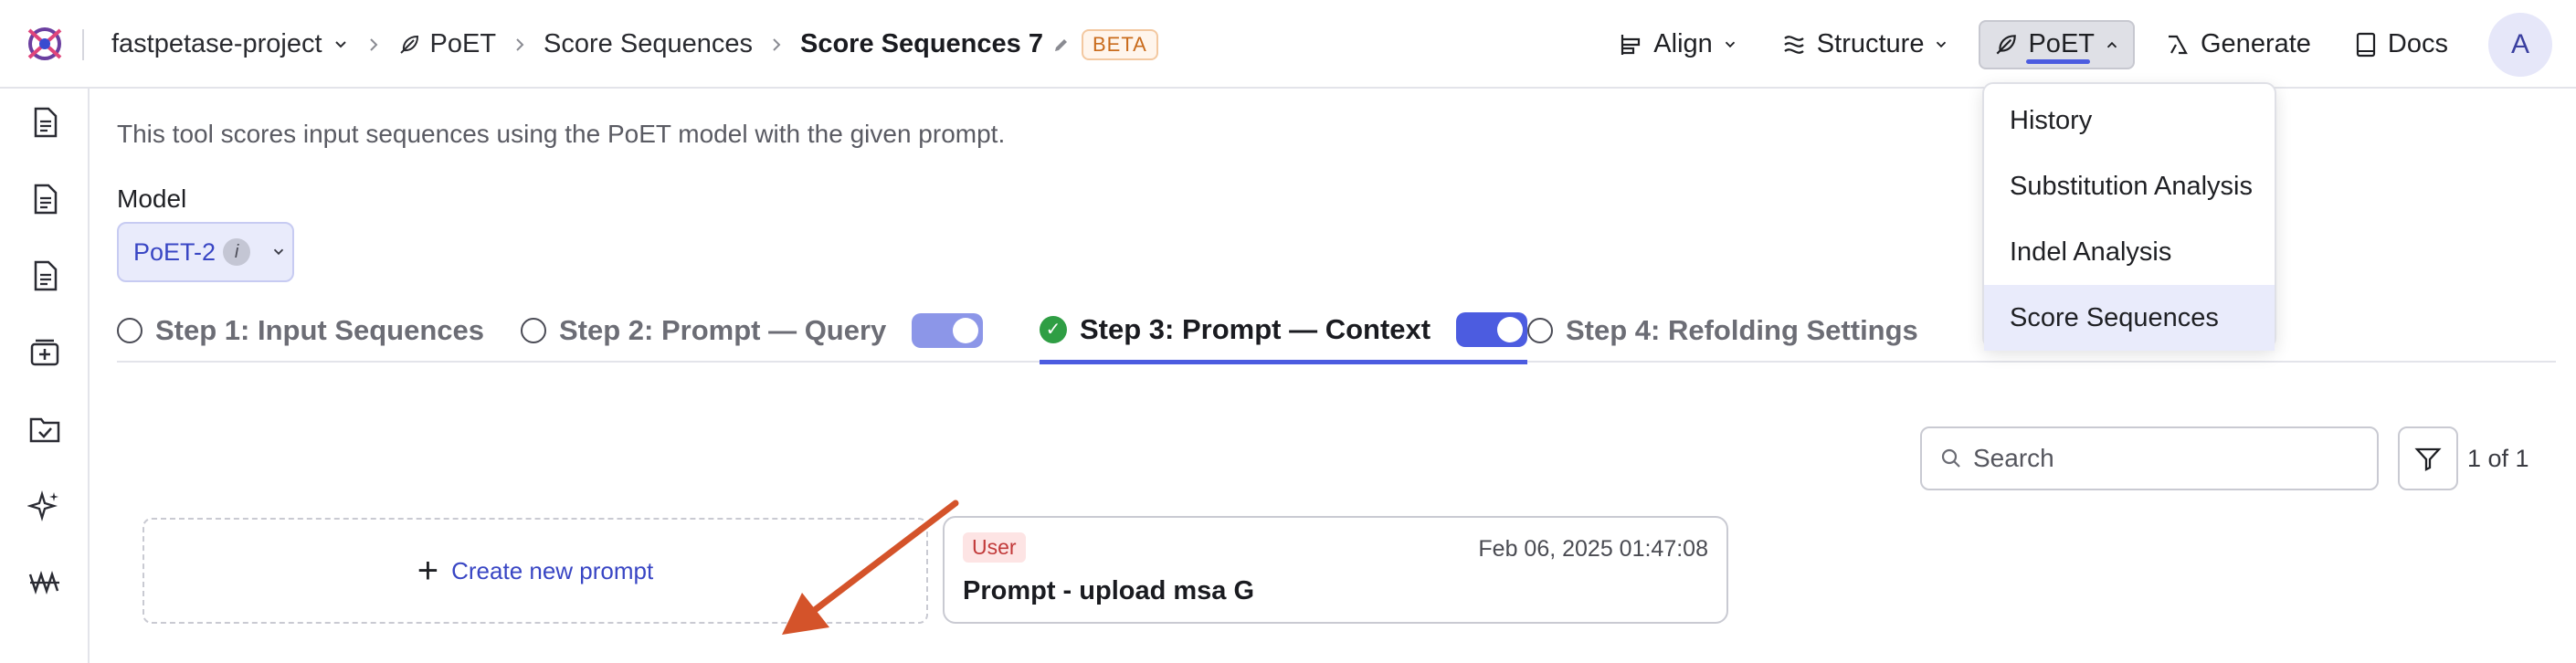 Image resolution: width=2576 pixels, height=663 pixels. What do you see at coordinates (83, 45) in the screenshot?
I see `divider` at bounding box center [83, 45].